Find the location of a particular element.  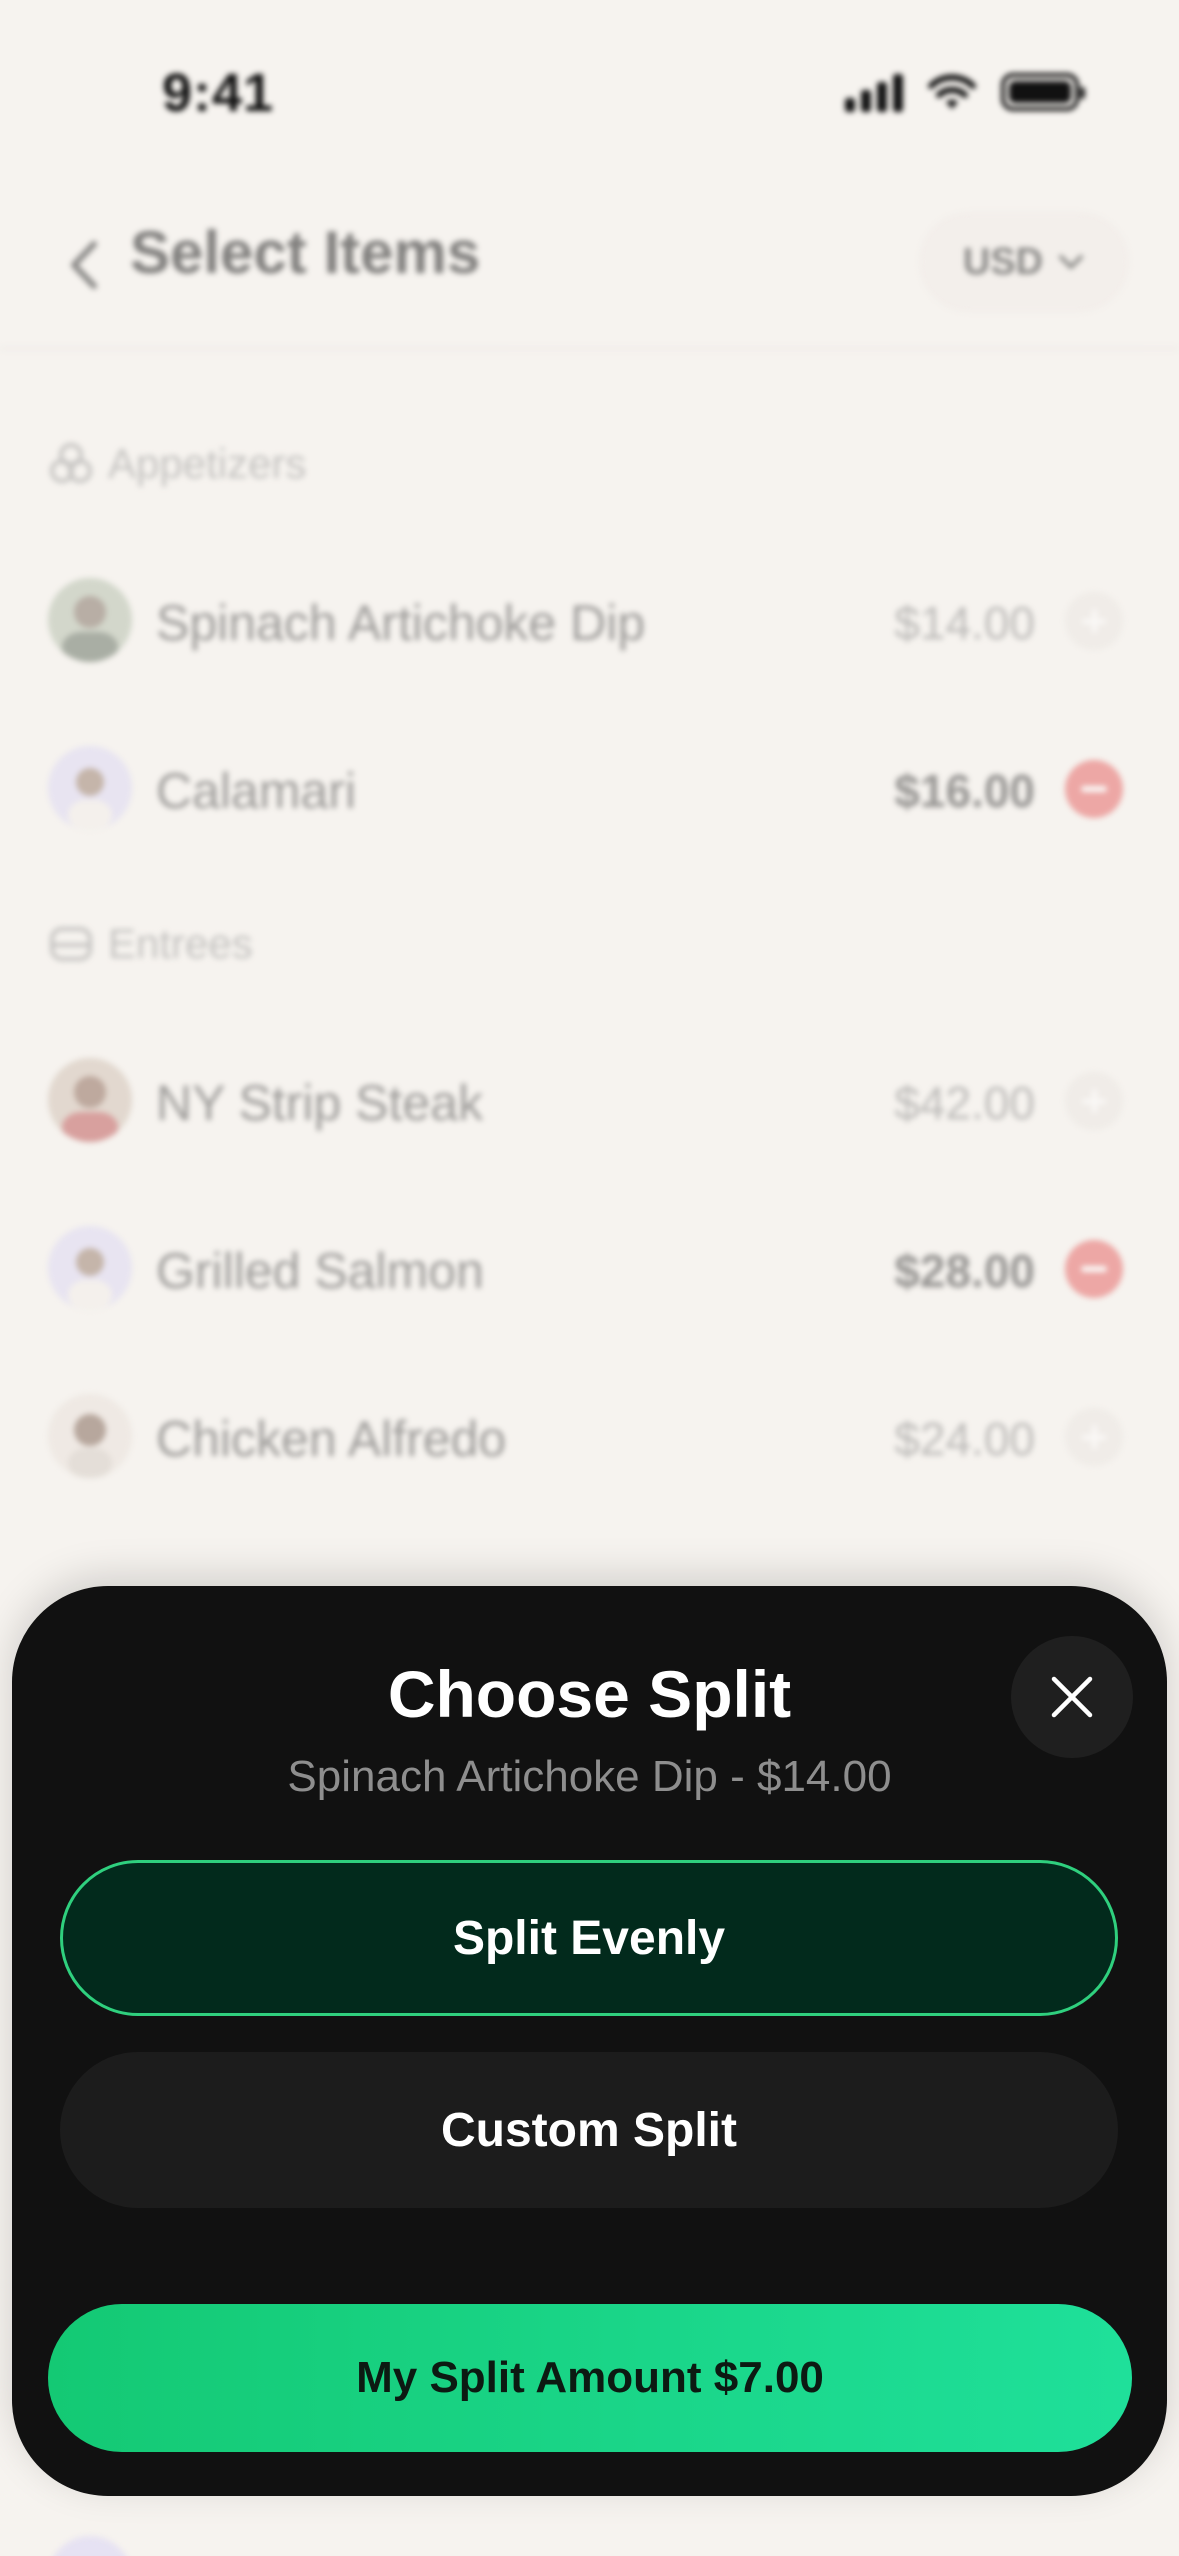

close-icon is located at coordinates (1072, 1697).